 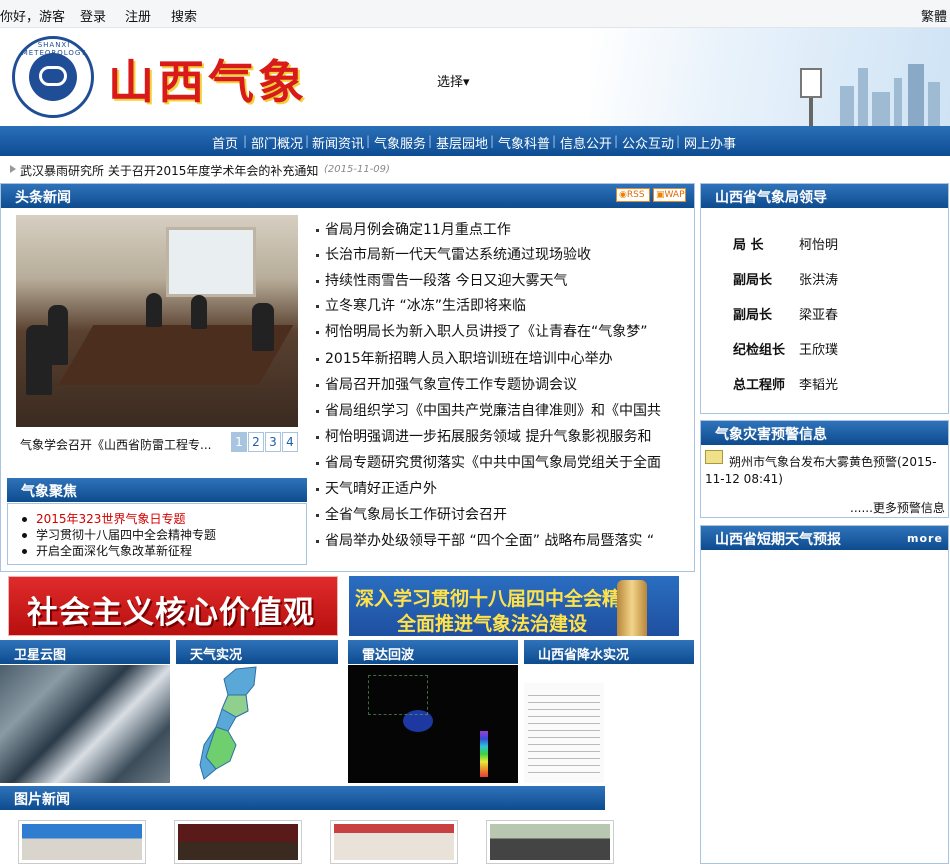 I want to click on rainfall-table-image, so click(x=564, y=733).